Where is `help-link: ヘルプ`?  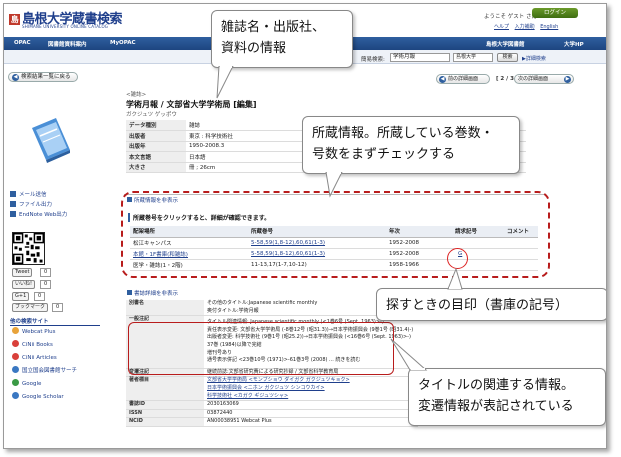 help-link: ヘルプ is located at coordinates (501, 27).